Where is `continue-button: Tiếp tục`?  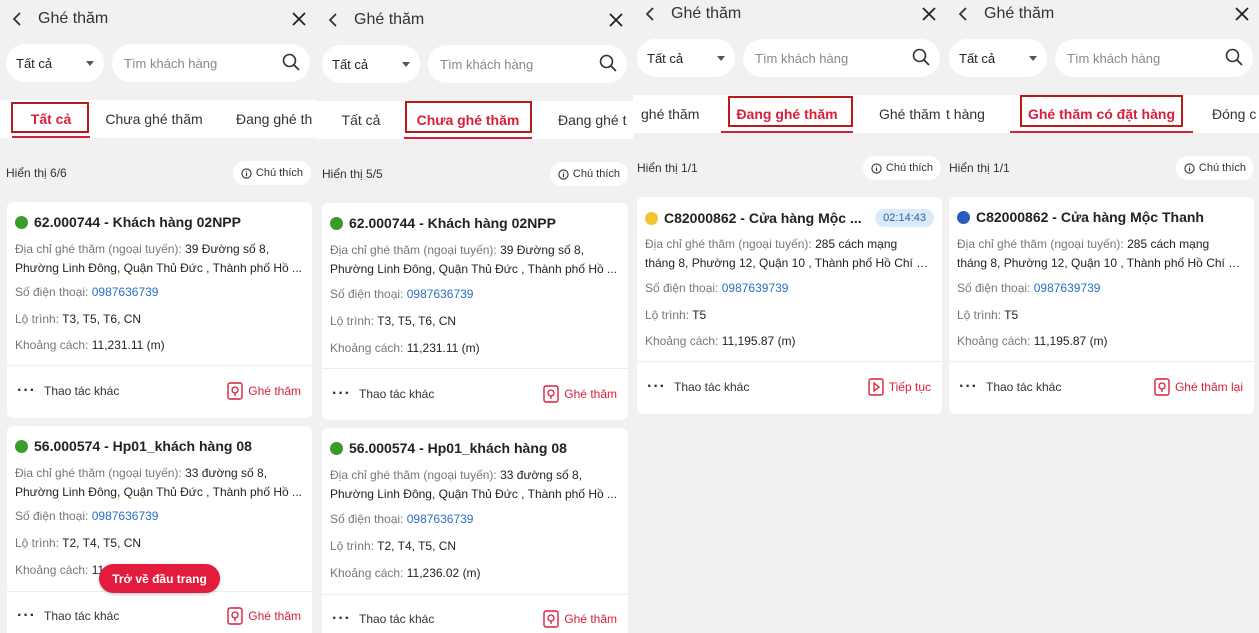
continue-button: Tiếp tục is located at coordinates (899, 387).